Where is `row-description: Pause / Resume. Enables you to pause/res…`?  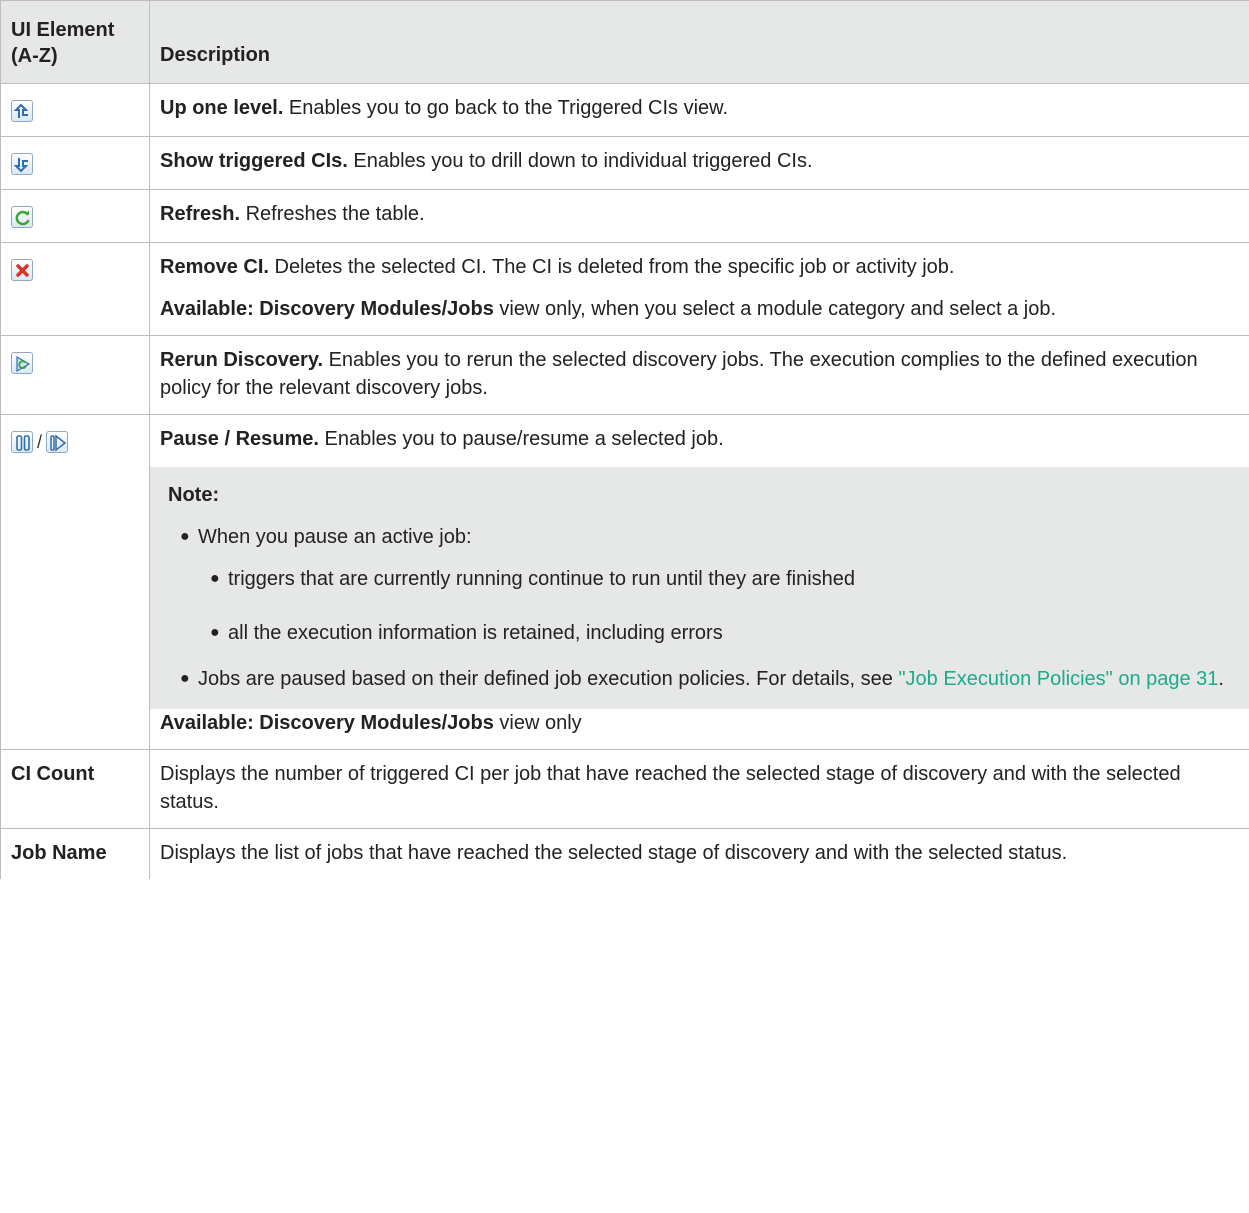
row-description: Pause / Resume. Enables you to pause/res… is located at coordinates (699, 439).